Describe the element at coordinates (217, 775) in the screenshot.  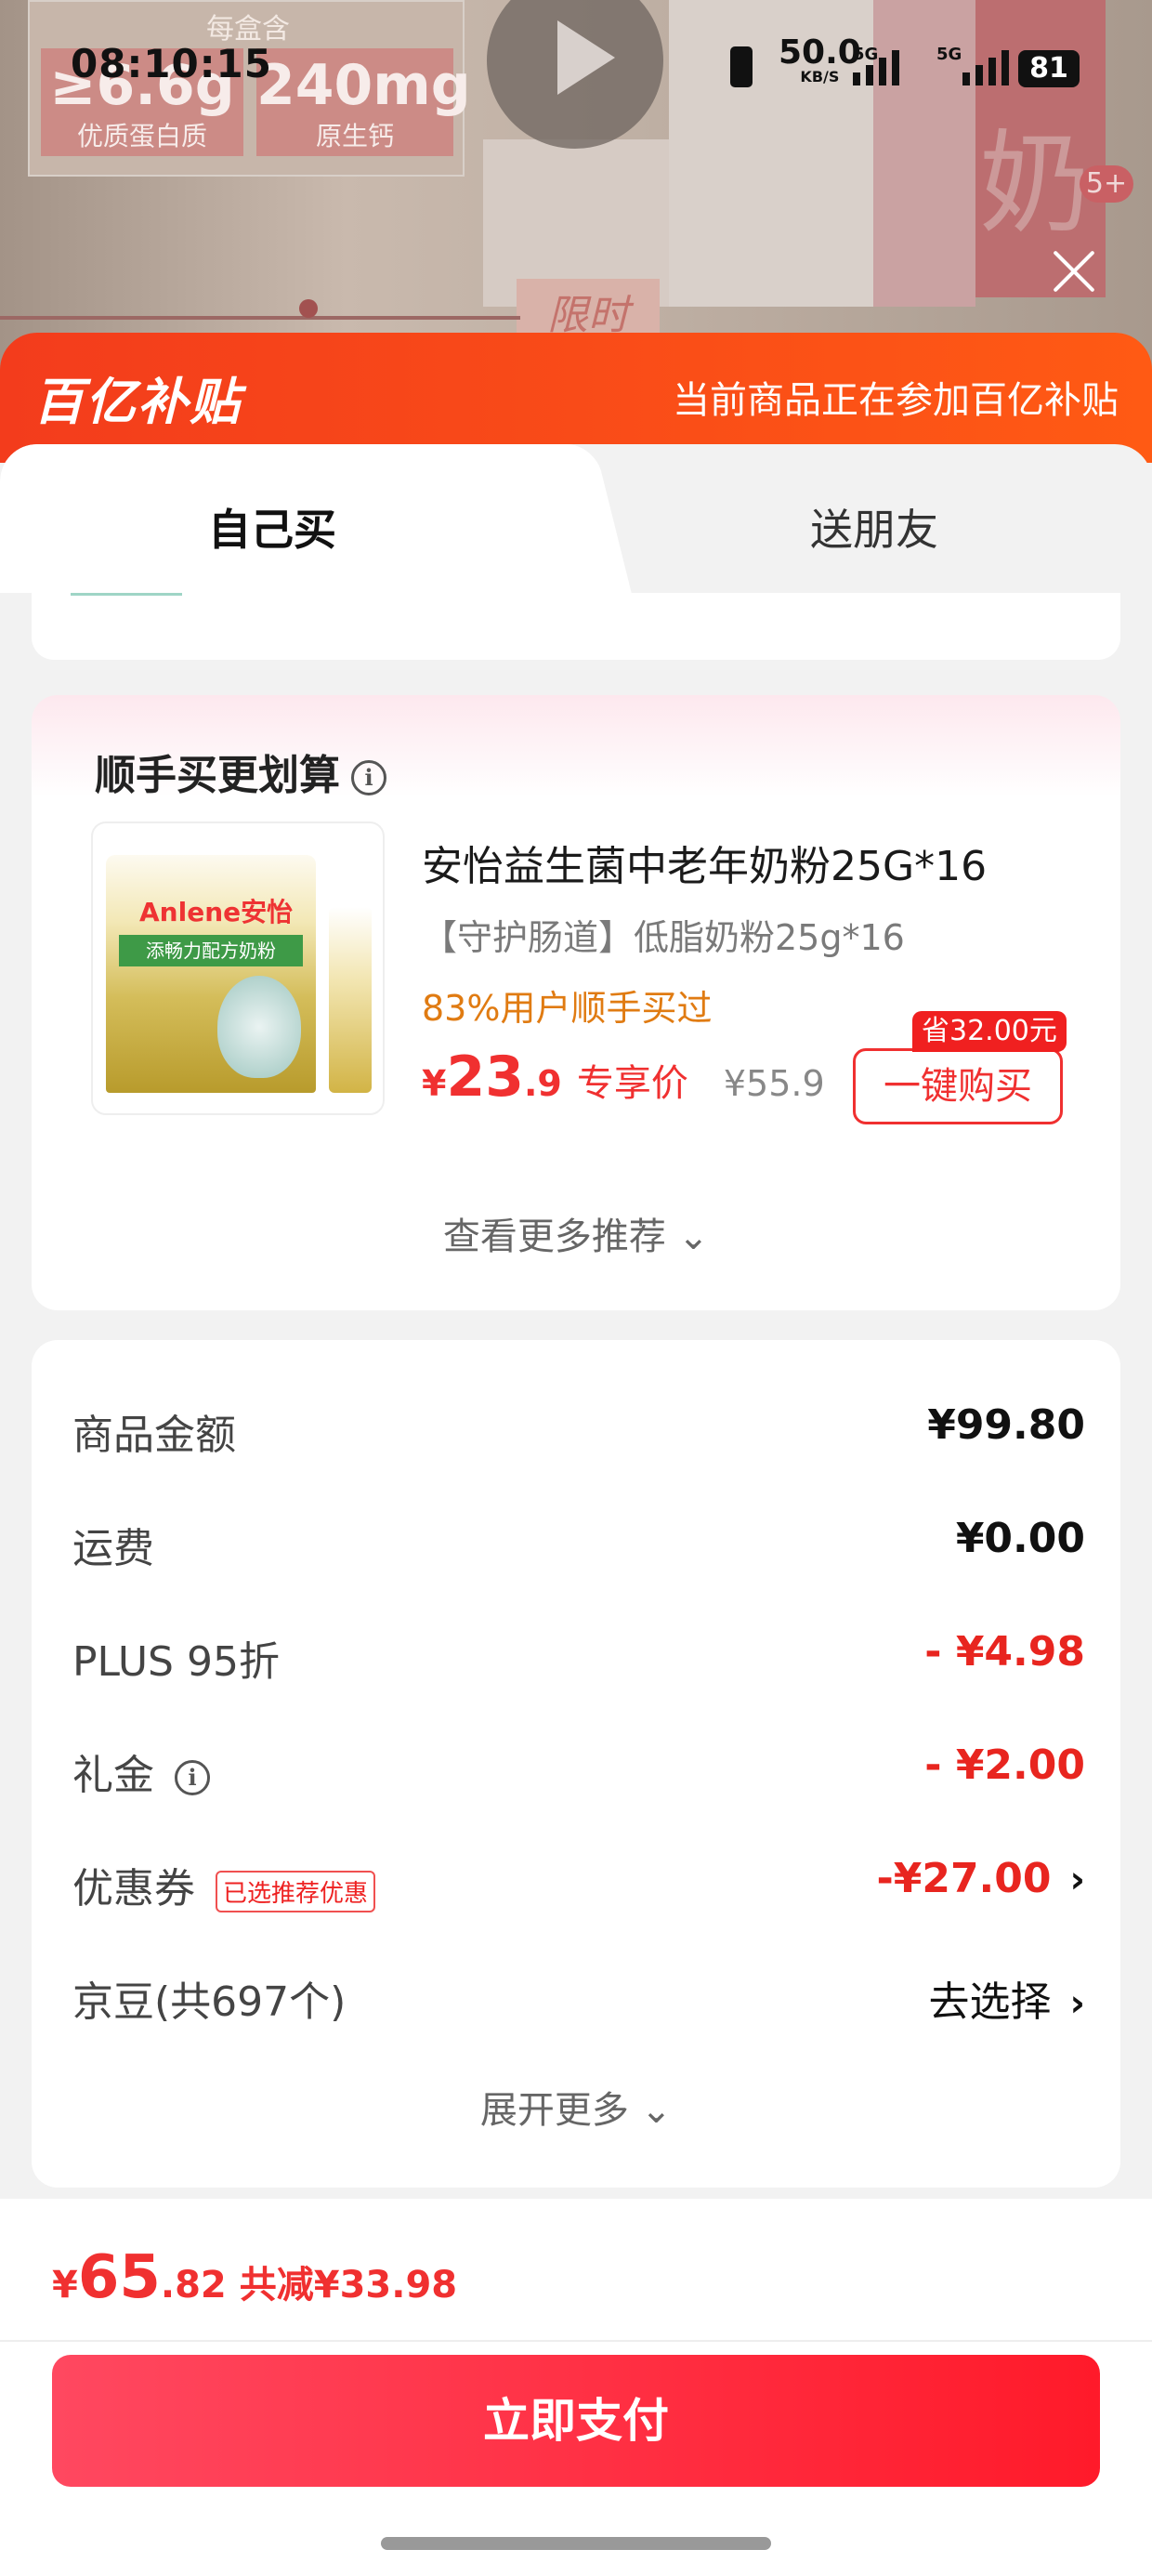
I see `recommend-title-text: 顺手买更划算` at that location.